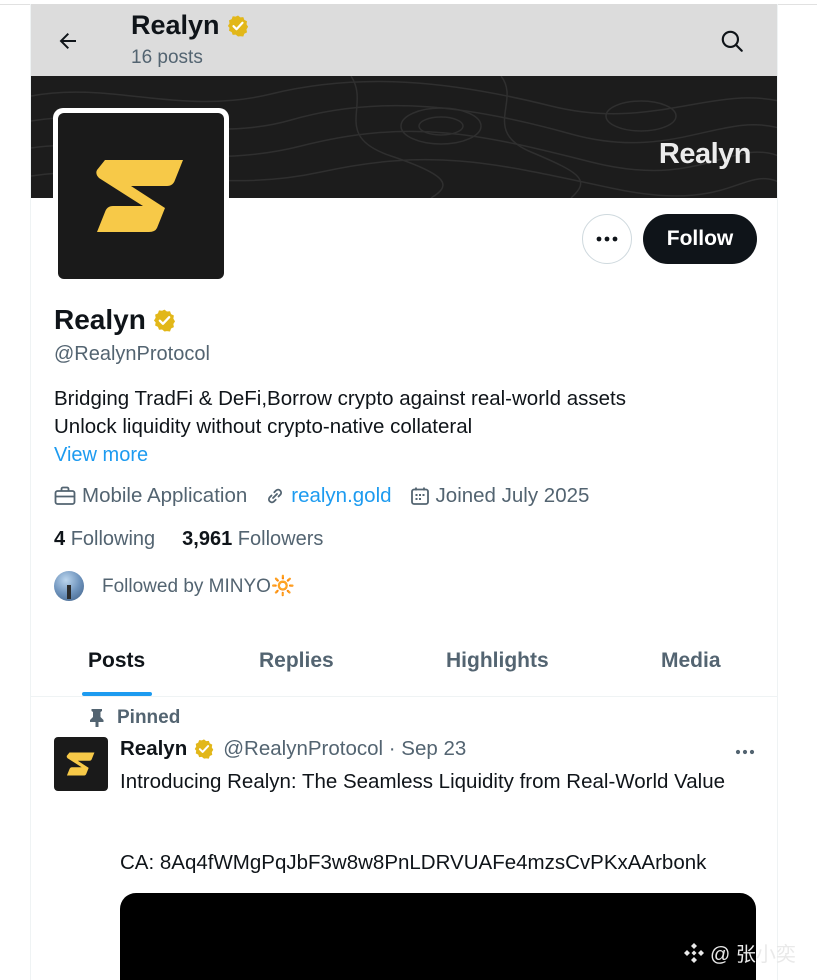  Describe the element at coordinates (497, 661) in the screenshot. I see `tab-highlights: Highlights` at that location.